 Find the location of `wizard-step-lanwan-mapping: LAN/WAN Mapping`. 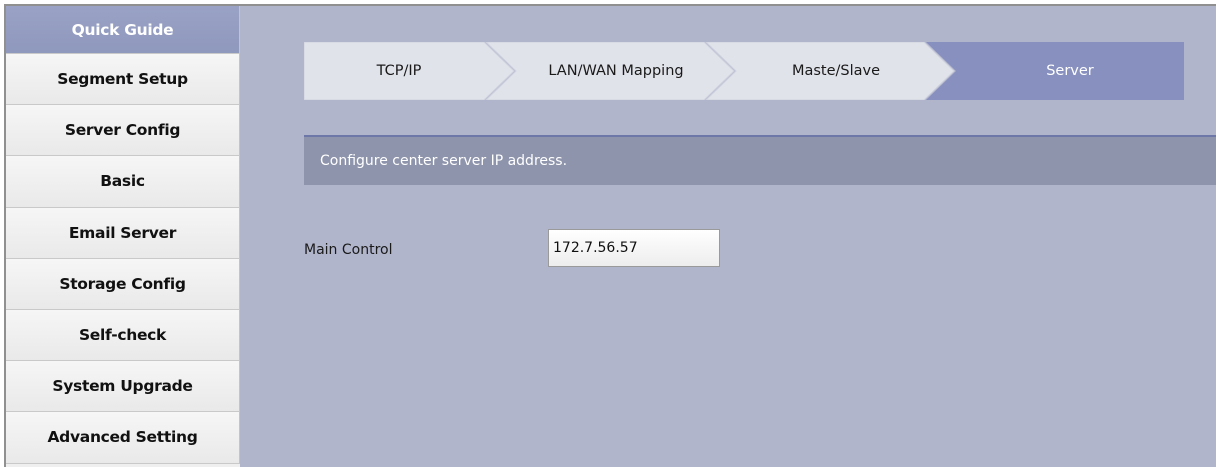

wizard-step-lanwan-mapping: LAN/WAN Mapping is located at coordinates (616, 71).